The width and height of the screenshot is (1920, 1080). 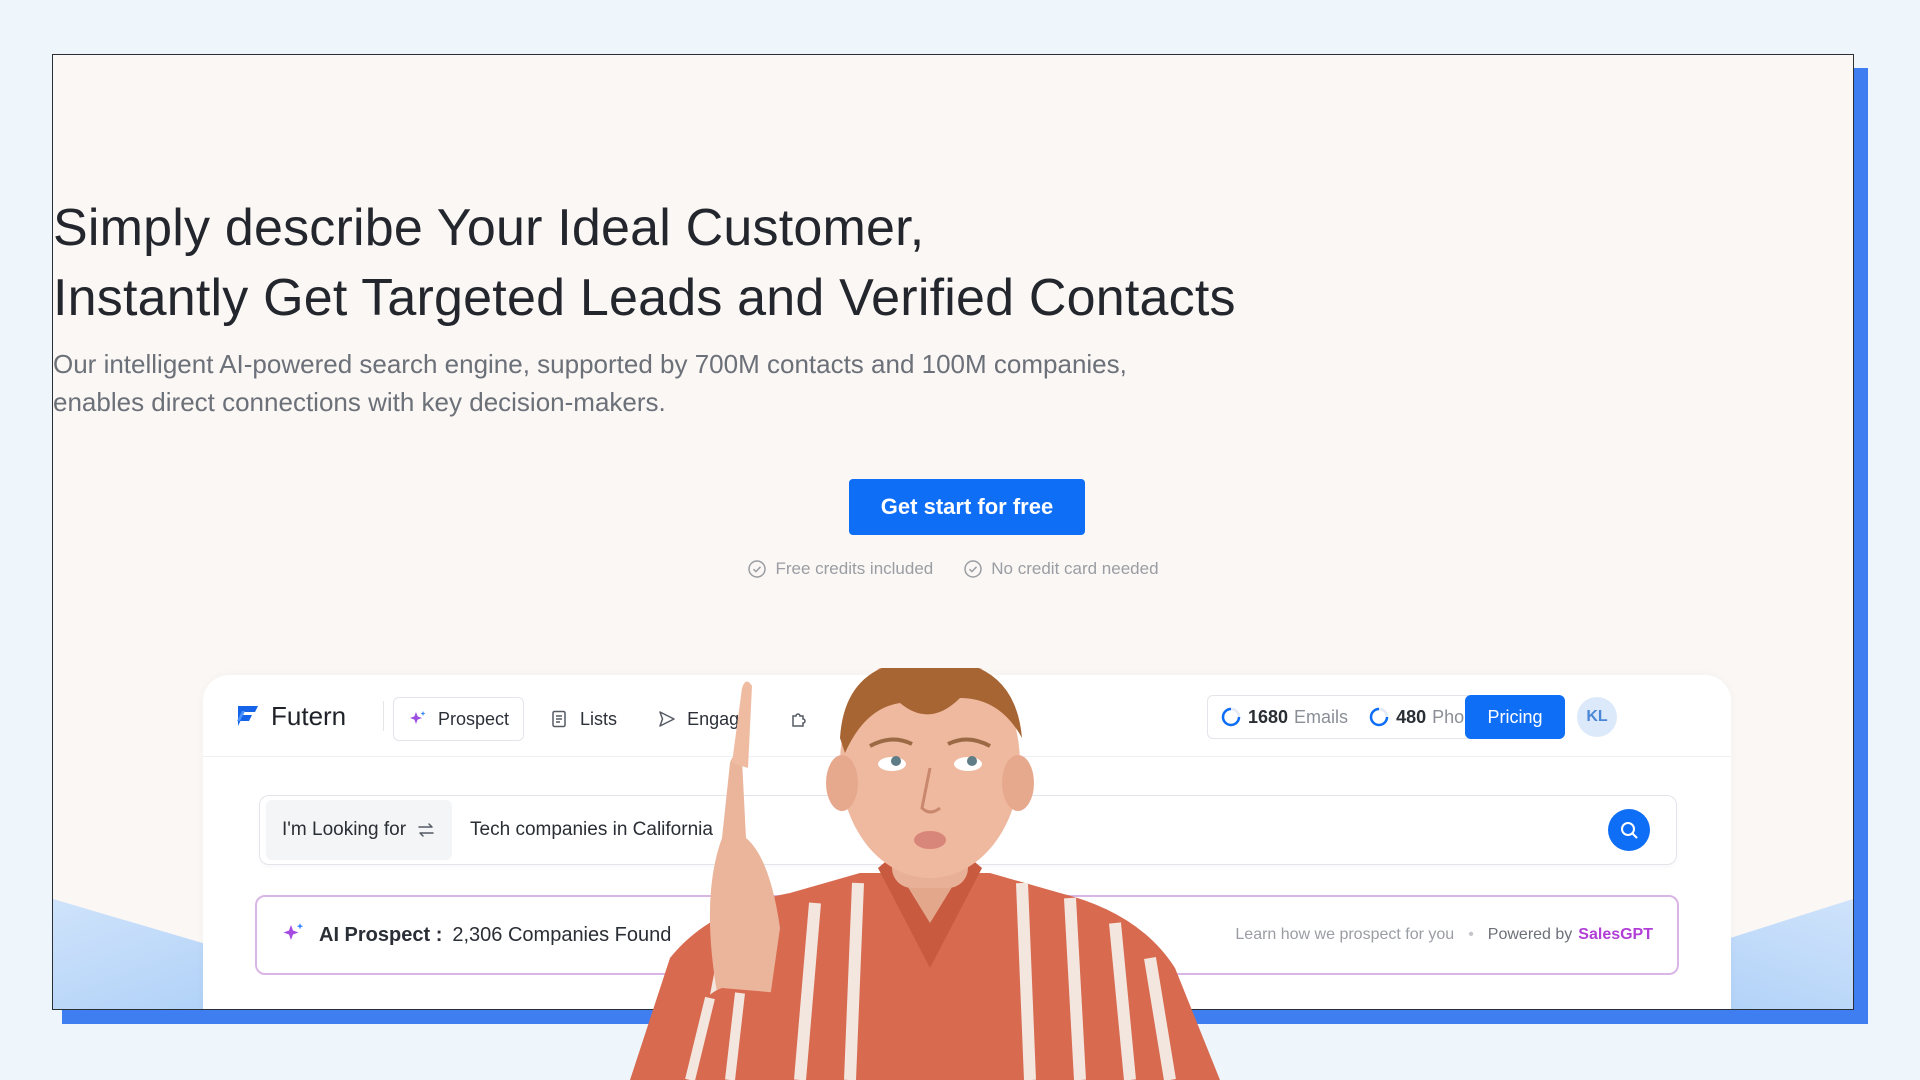 I want to click on search-icon, so click(x=1629, y=830).